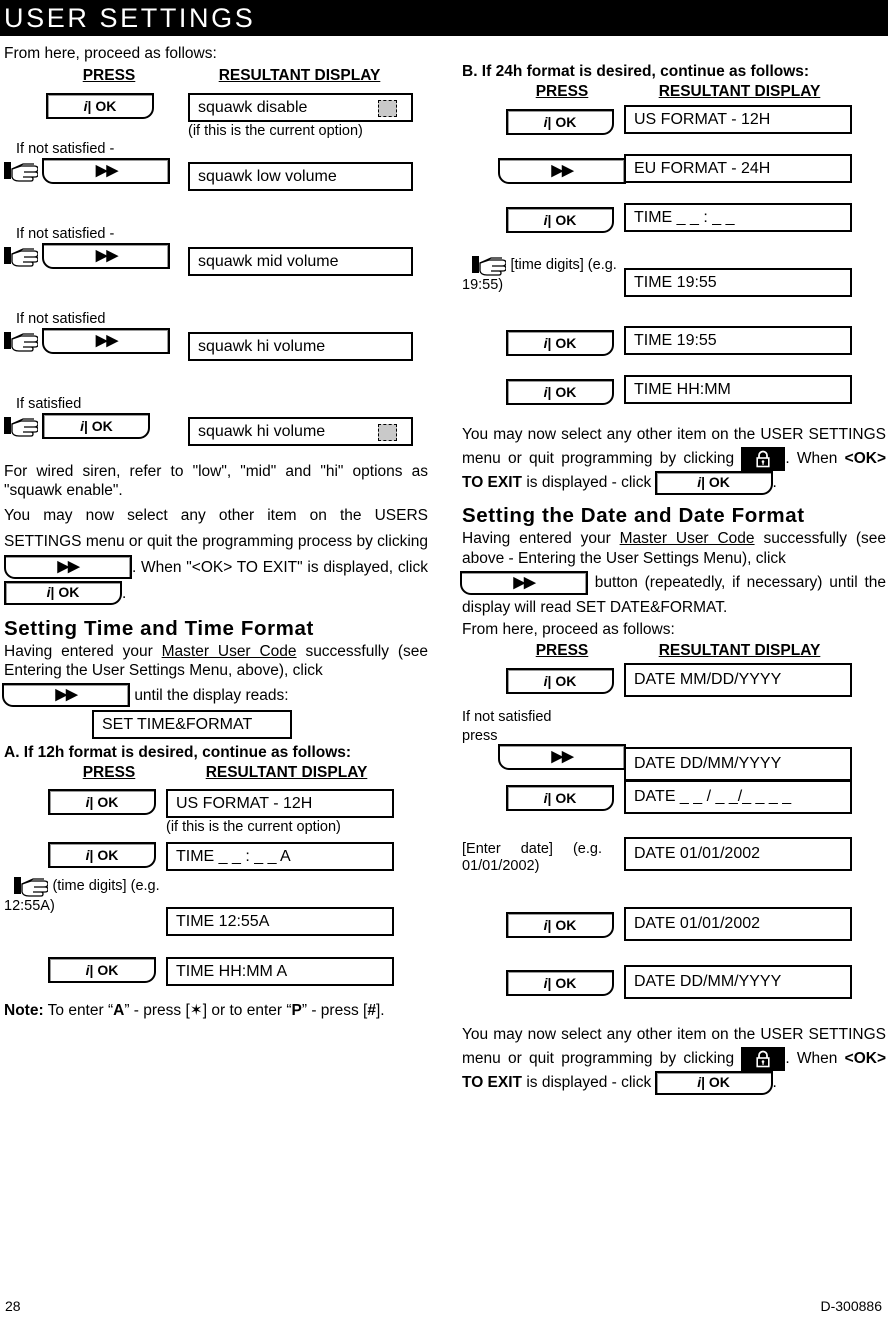 The image size is (888, 1324). Describe the element at coordinates (275, 130) in the screenshot. I see `lcd-caption: (if this is the current option)` at that location.